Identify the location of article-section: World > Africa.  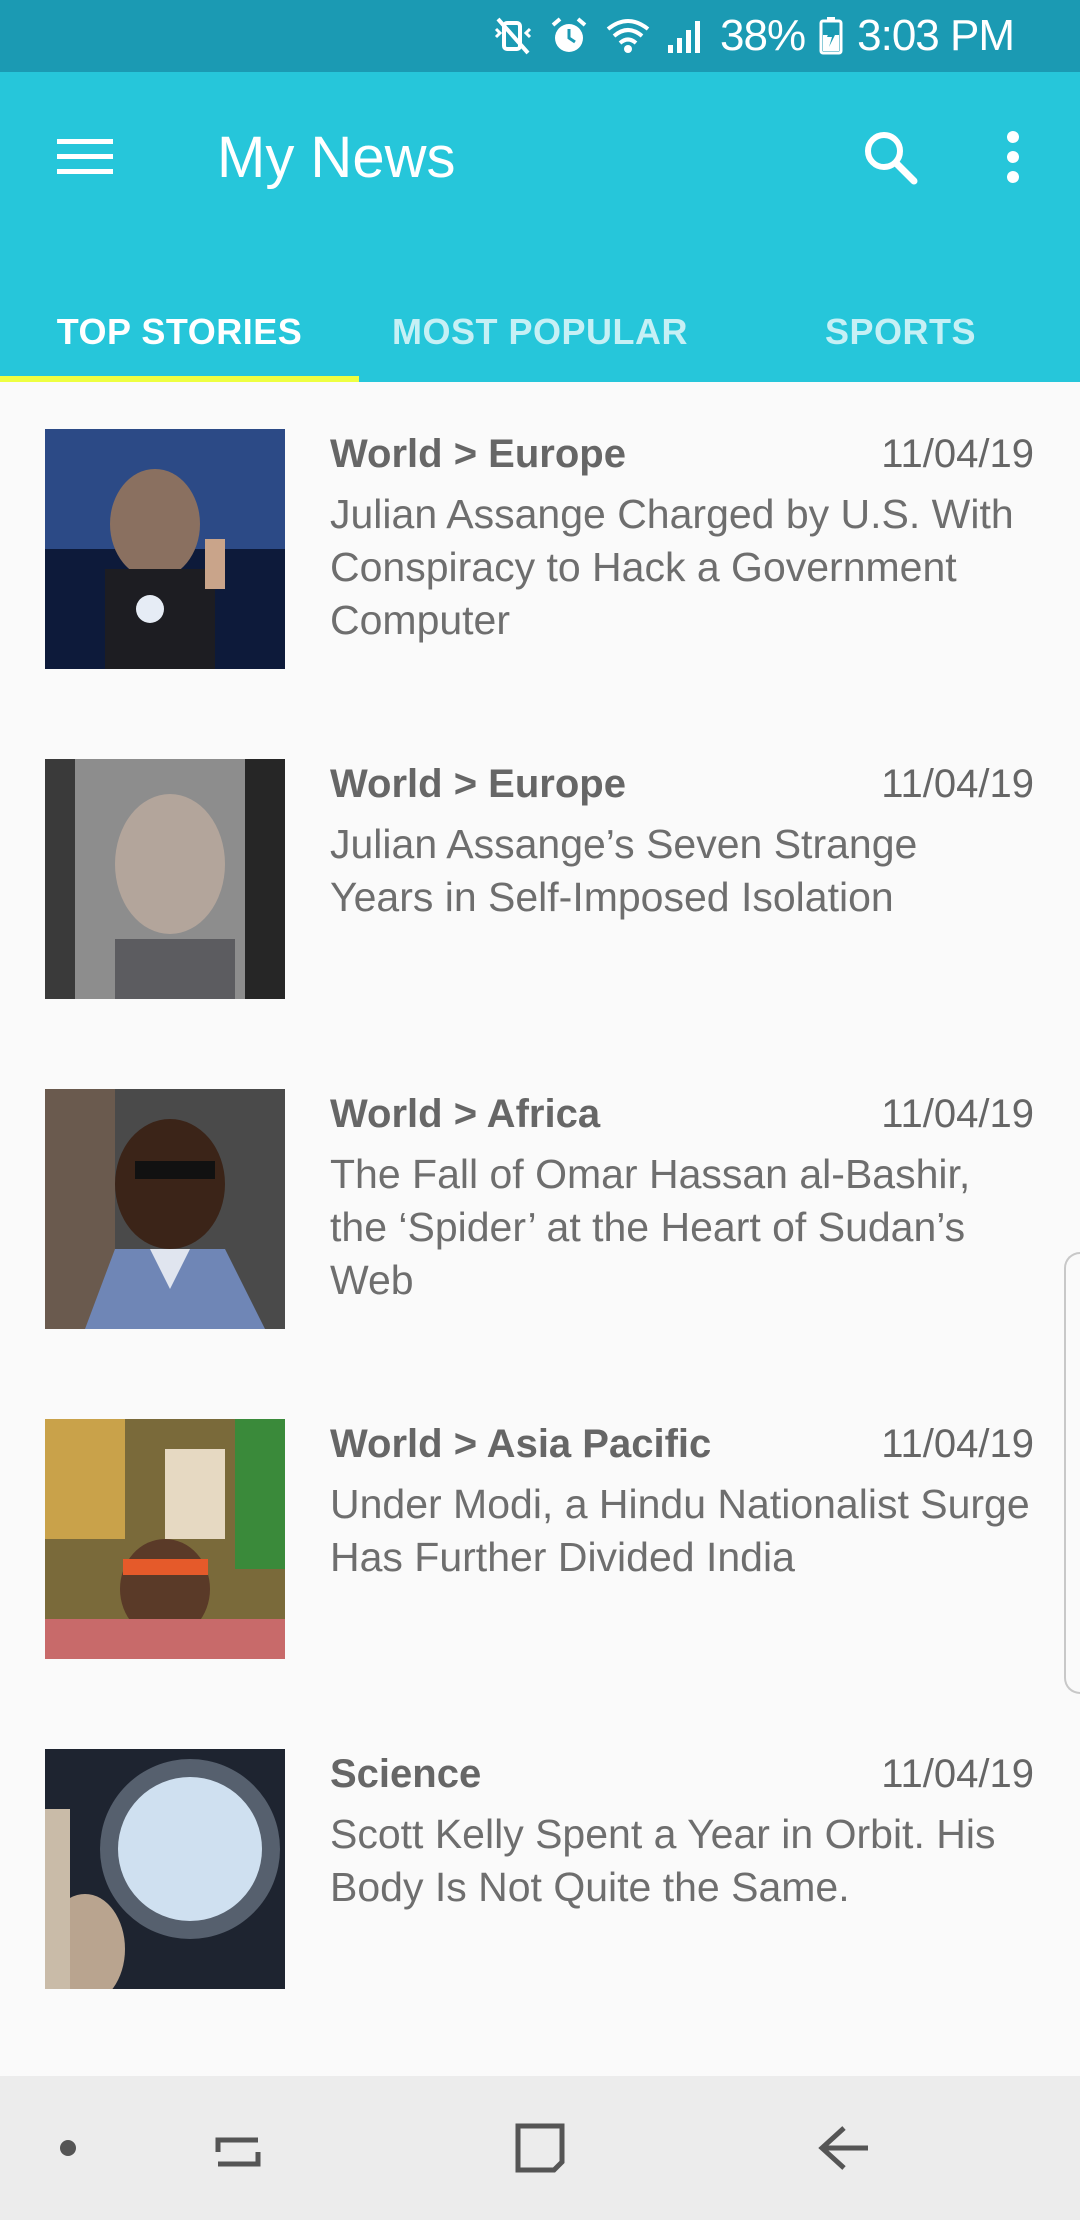
(465, 1114).